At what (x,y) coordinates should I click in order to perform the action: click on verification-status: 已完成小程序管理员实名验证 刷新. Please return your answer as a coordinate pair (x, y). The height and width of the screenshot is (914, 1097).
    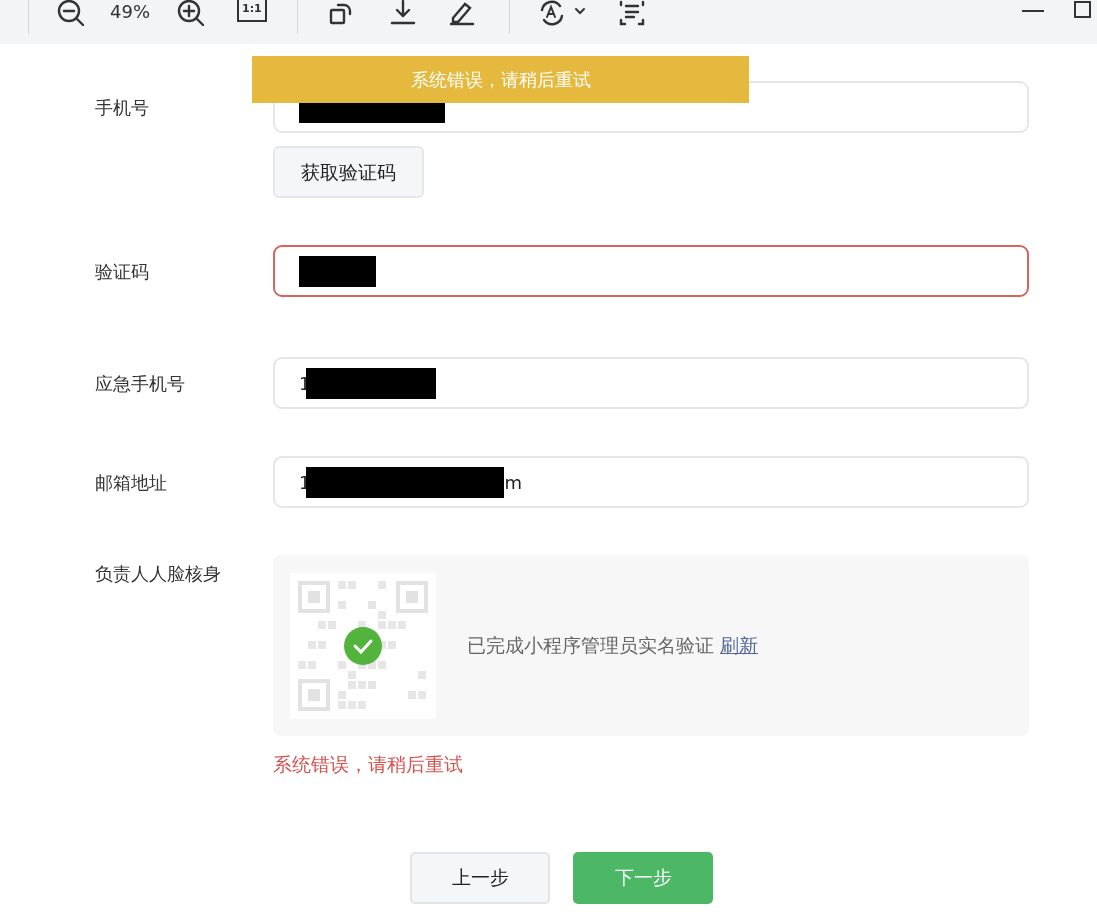
    Looking at the image, I should click on (613, 646).